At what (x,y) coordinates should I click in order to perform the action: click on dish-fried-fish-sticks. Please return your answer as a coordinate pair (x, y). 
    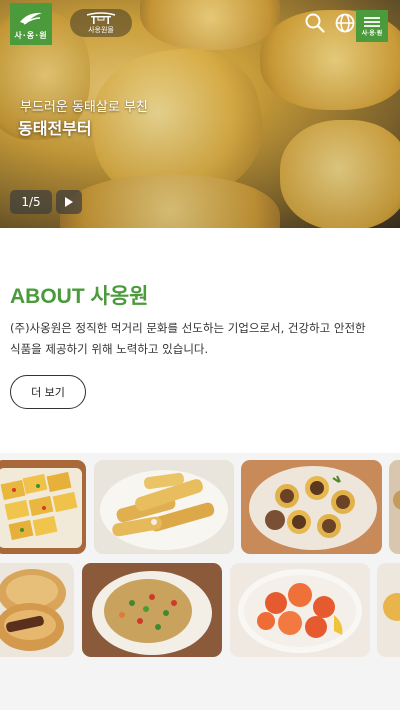
    Looking at the image, I should click on (164, 507).